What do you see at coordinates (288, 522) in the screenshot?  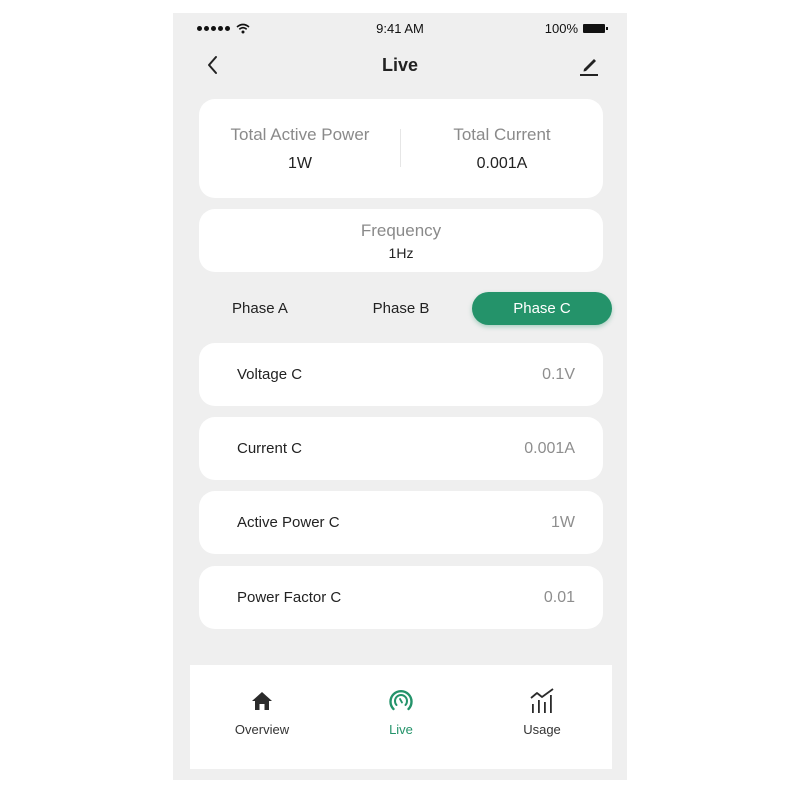 I see `measurement-label: Active Power C` at bounding box center [288, 522].